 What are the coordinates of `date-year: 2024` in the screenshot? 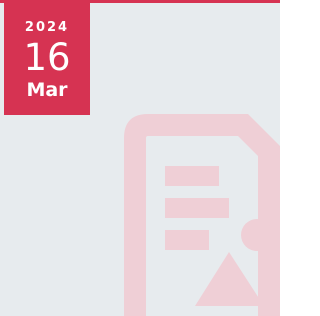 It's located at (47, 27).